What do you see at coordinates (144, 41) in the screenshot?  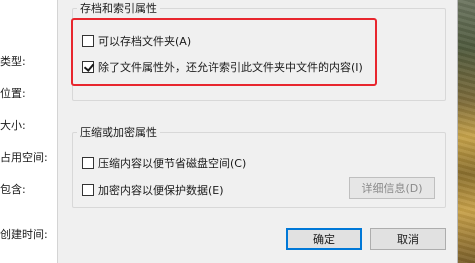 I see `archive-checkbox-label: 可以存档文件夹(A)` at bounding box center [144, 41].